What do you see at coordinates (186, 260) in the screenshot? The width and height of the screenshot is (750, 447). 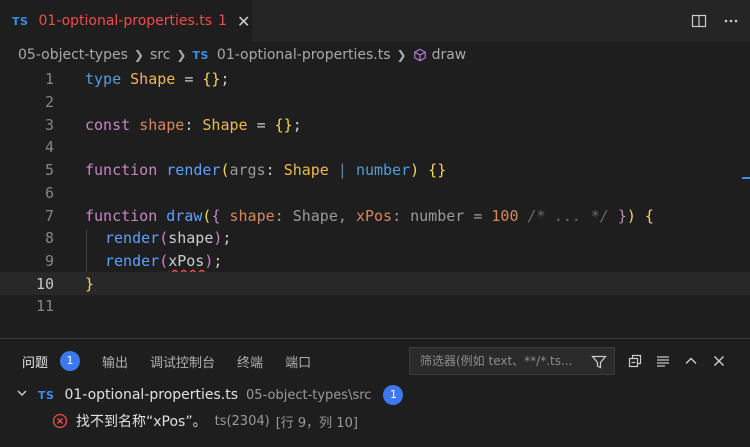 I see `error-squiggle: xPos` at bounding box center [186, 260].